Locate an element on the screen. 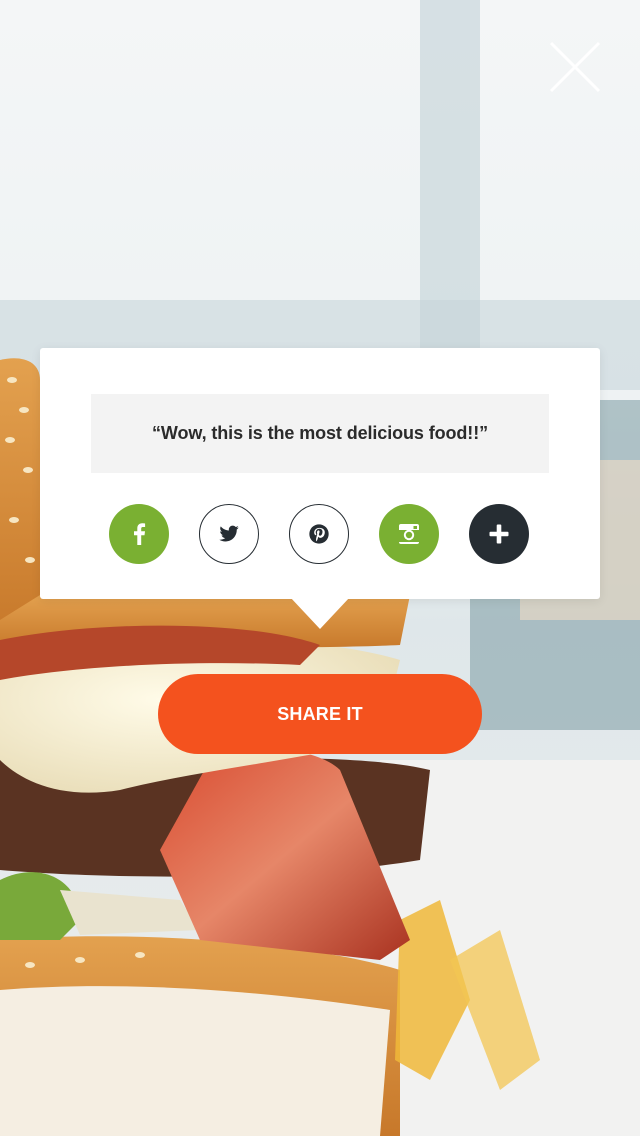 The image size is (640, 1136). more-share-button is located at coordinates (499, 534).